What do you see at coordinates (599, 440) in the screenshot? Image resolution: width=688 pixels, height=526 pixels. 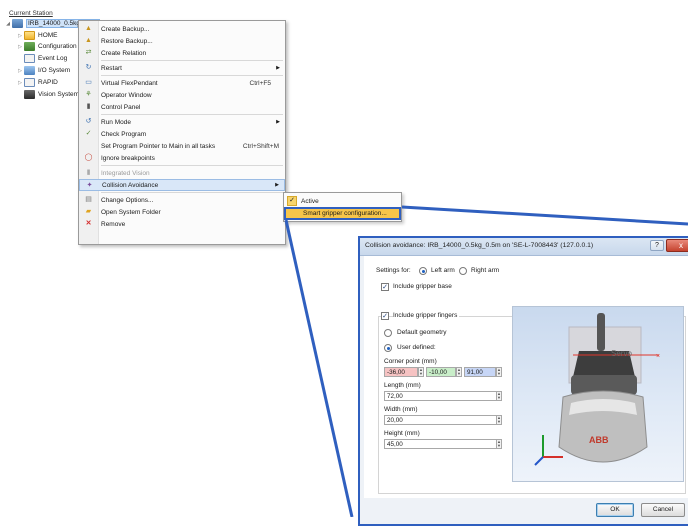 I see `svg-text: ABB` at bounding box center [599, 440].